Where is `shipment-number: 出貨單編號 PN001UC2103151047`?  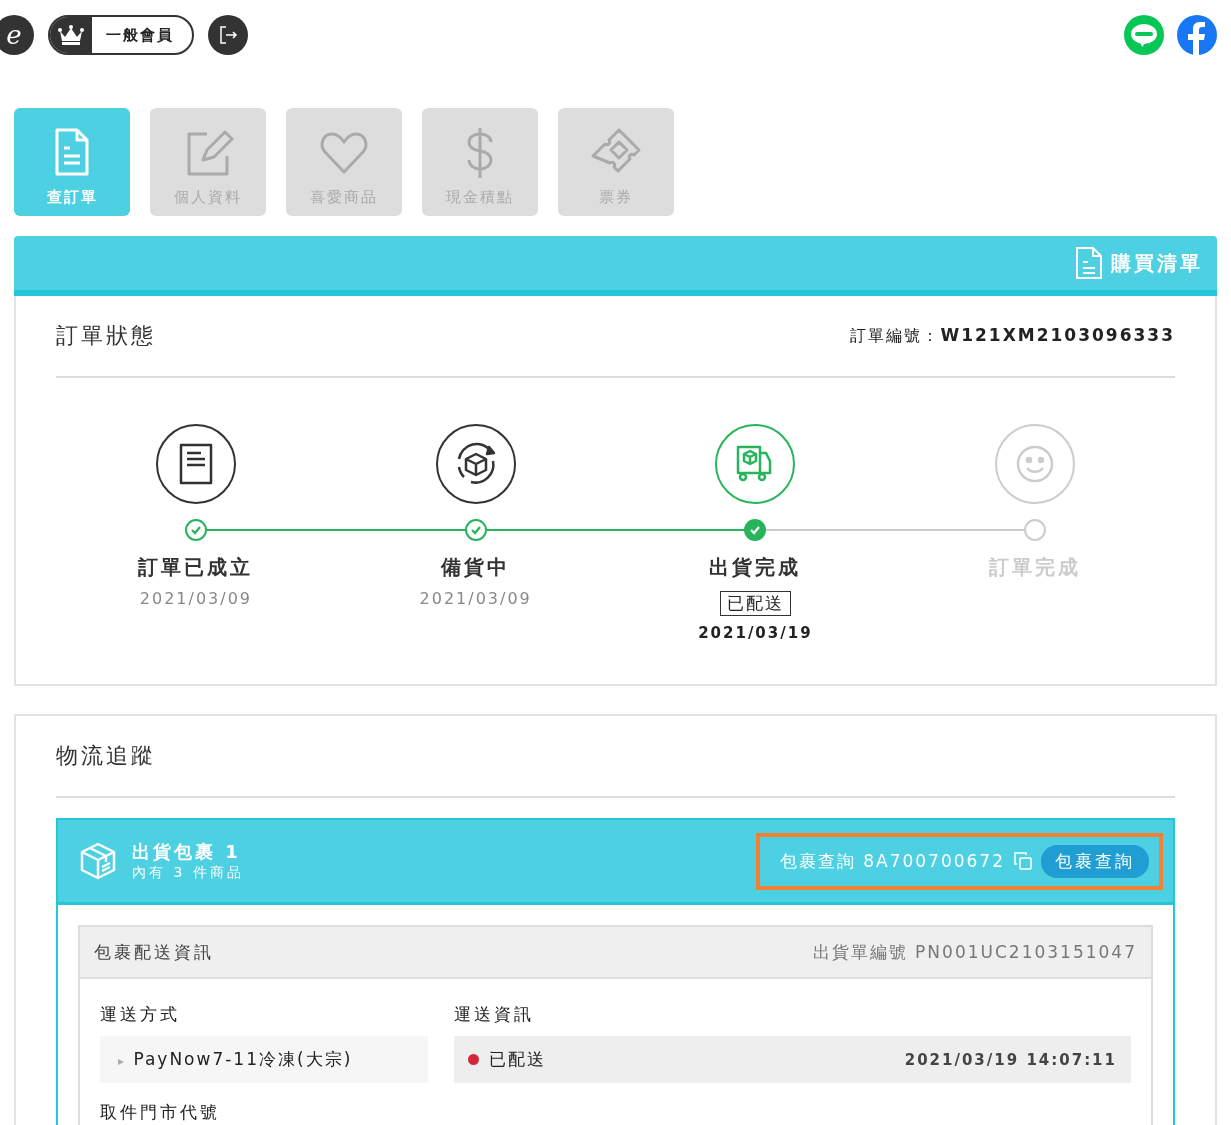 shipment-number: 出貨單編號 PN001UC2103151047 is located at coordinates (974, 952).